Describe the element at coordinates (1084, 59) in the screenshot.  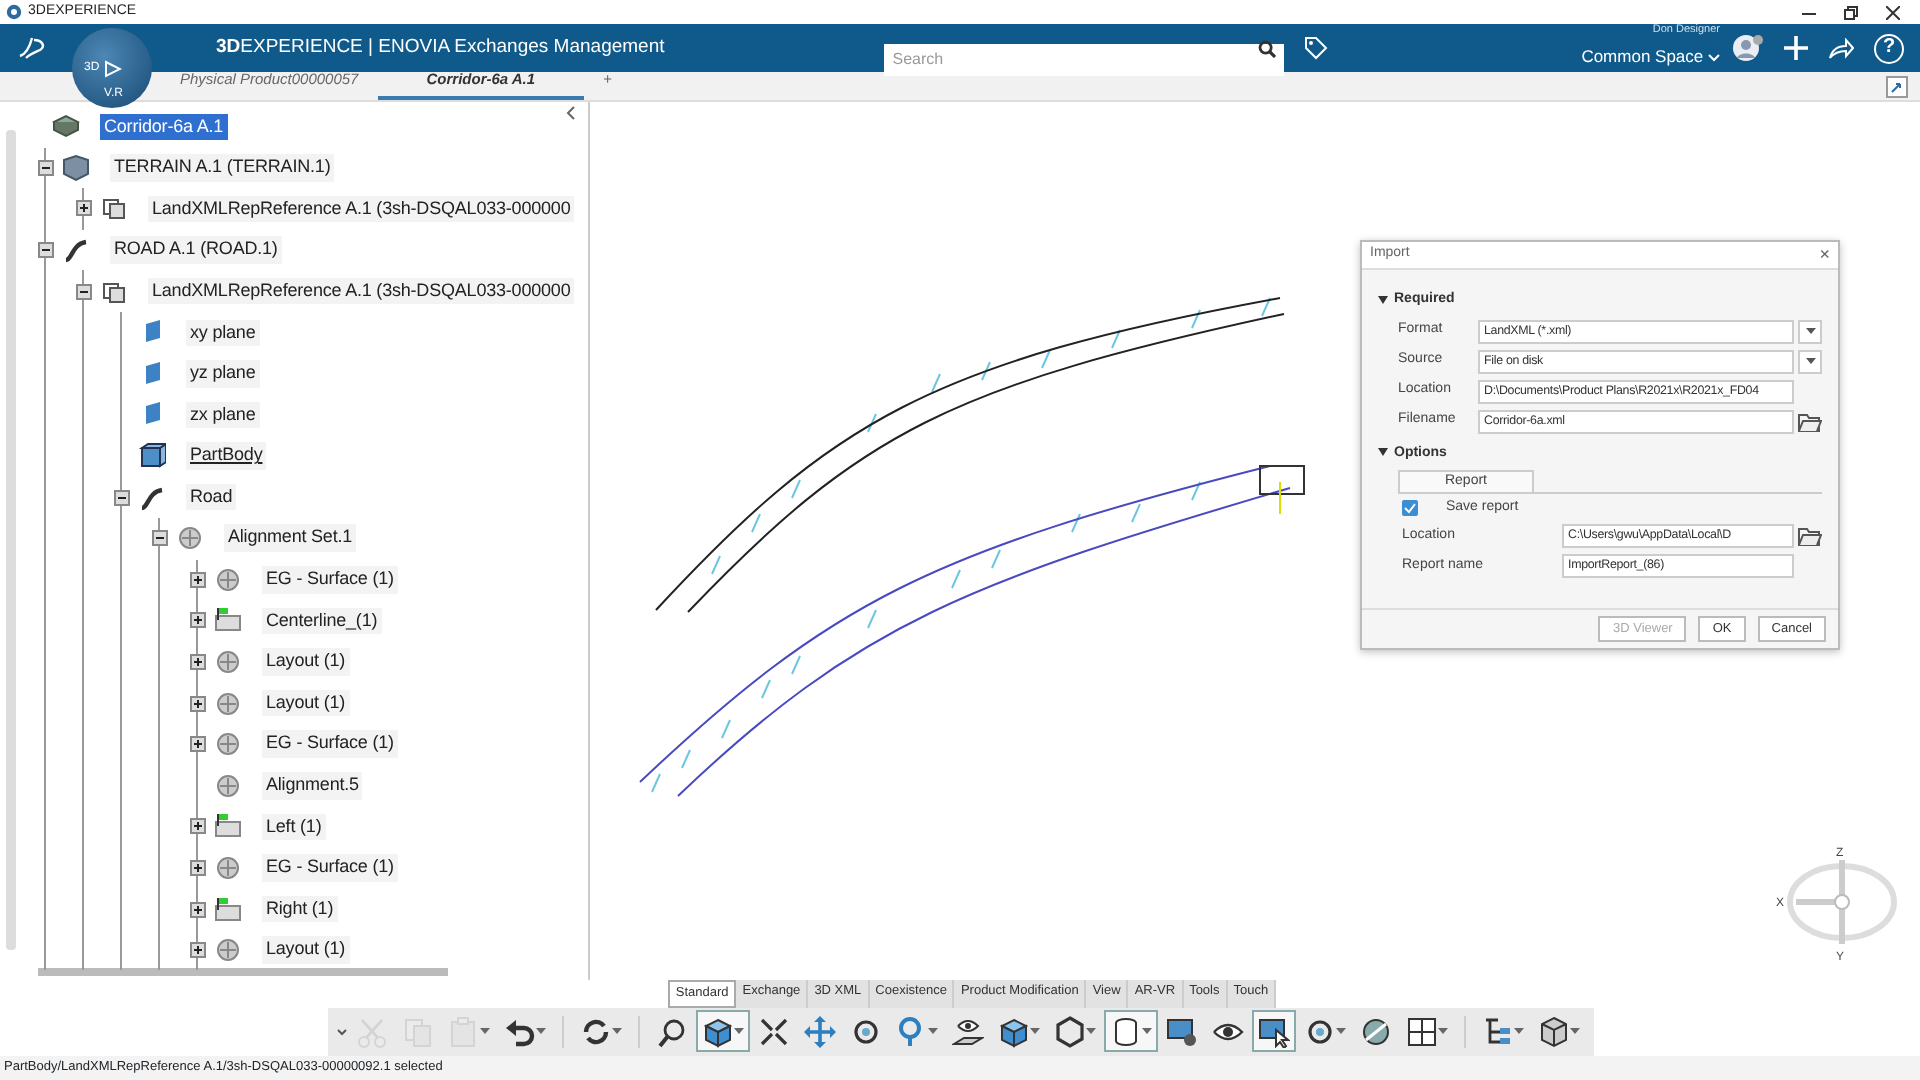
I see `search-field: Search` at that location.